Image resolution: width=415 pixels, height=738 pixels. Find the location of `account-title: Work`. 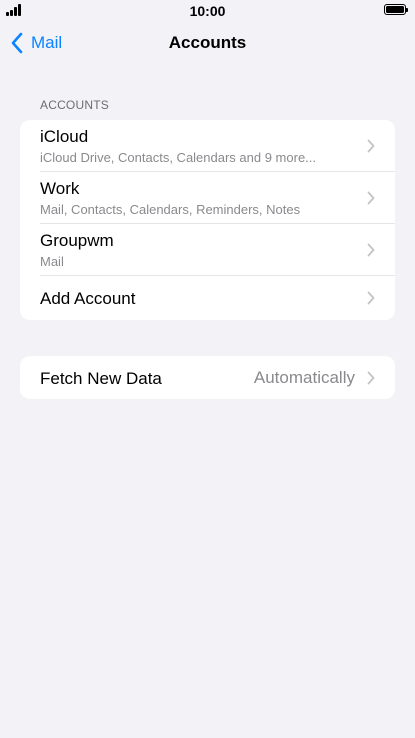

account-title: Work is located at coordinates (60, 188).